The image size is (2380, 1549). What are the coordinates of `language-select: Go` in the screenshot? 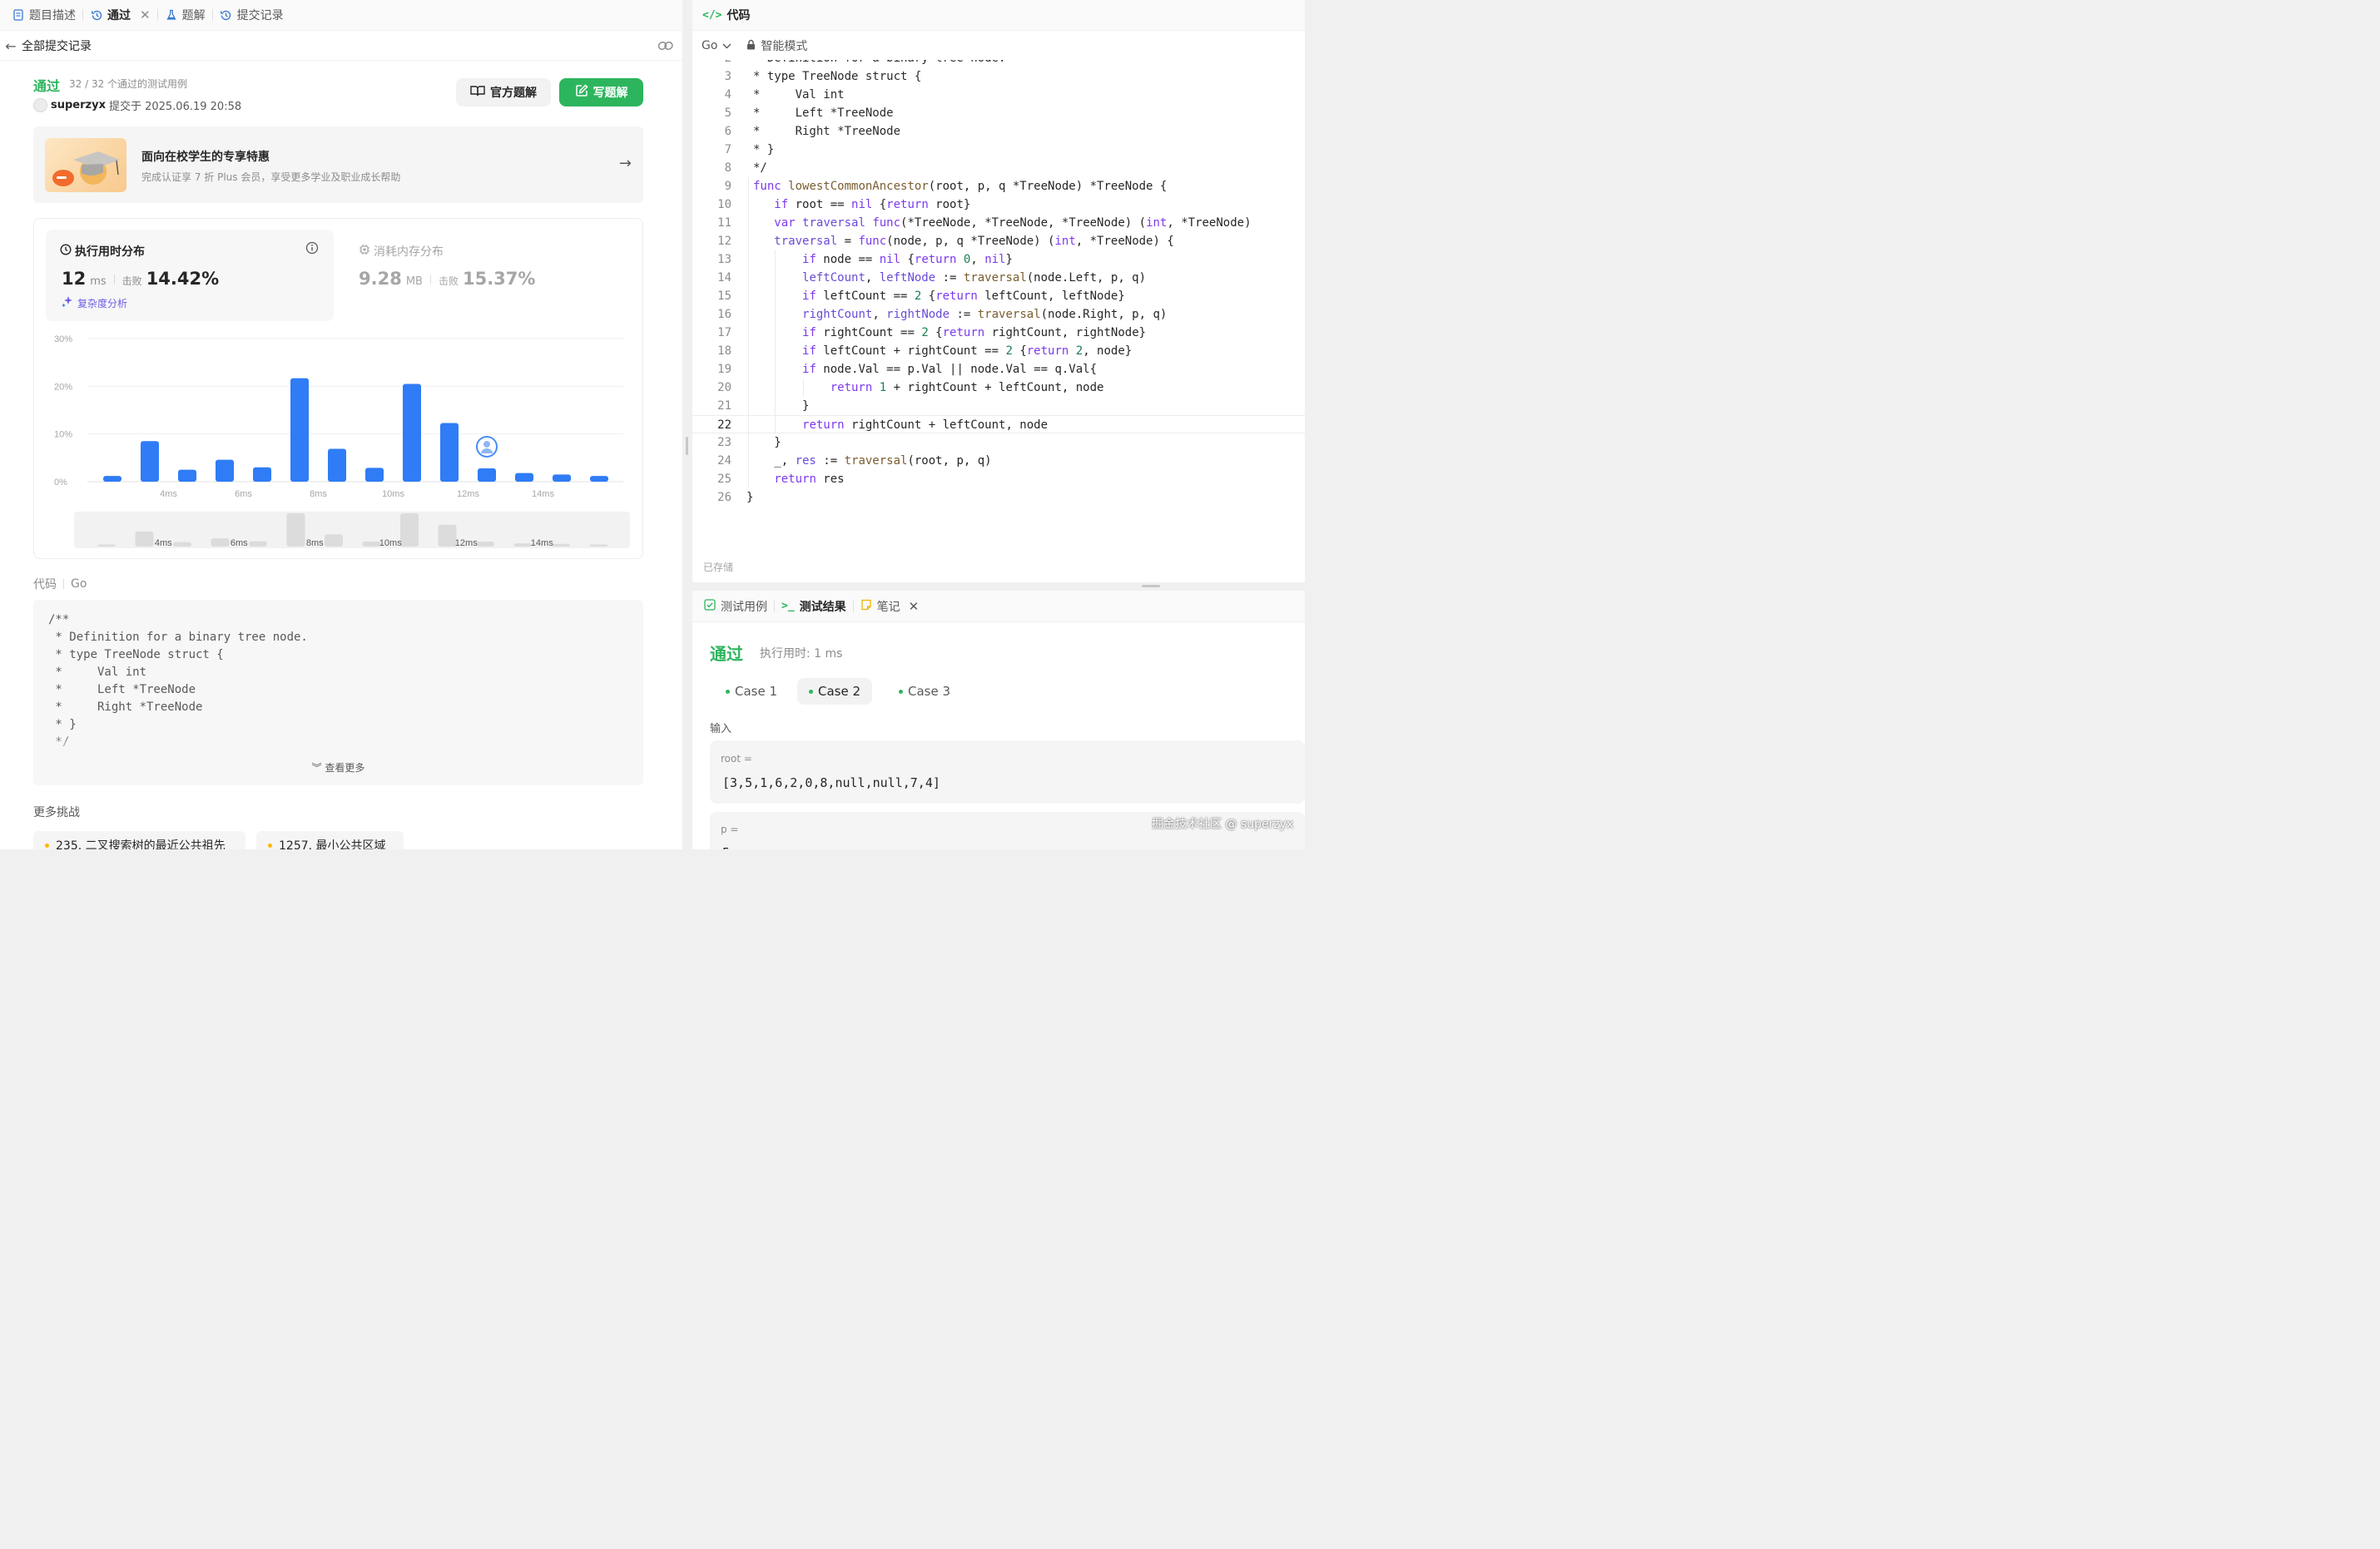 It's located at (716, 45).